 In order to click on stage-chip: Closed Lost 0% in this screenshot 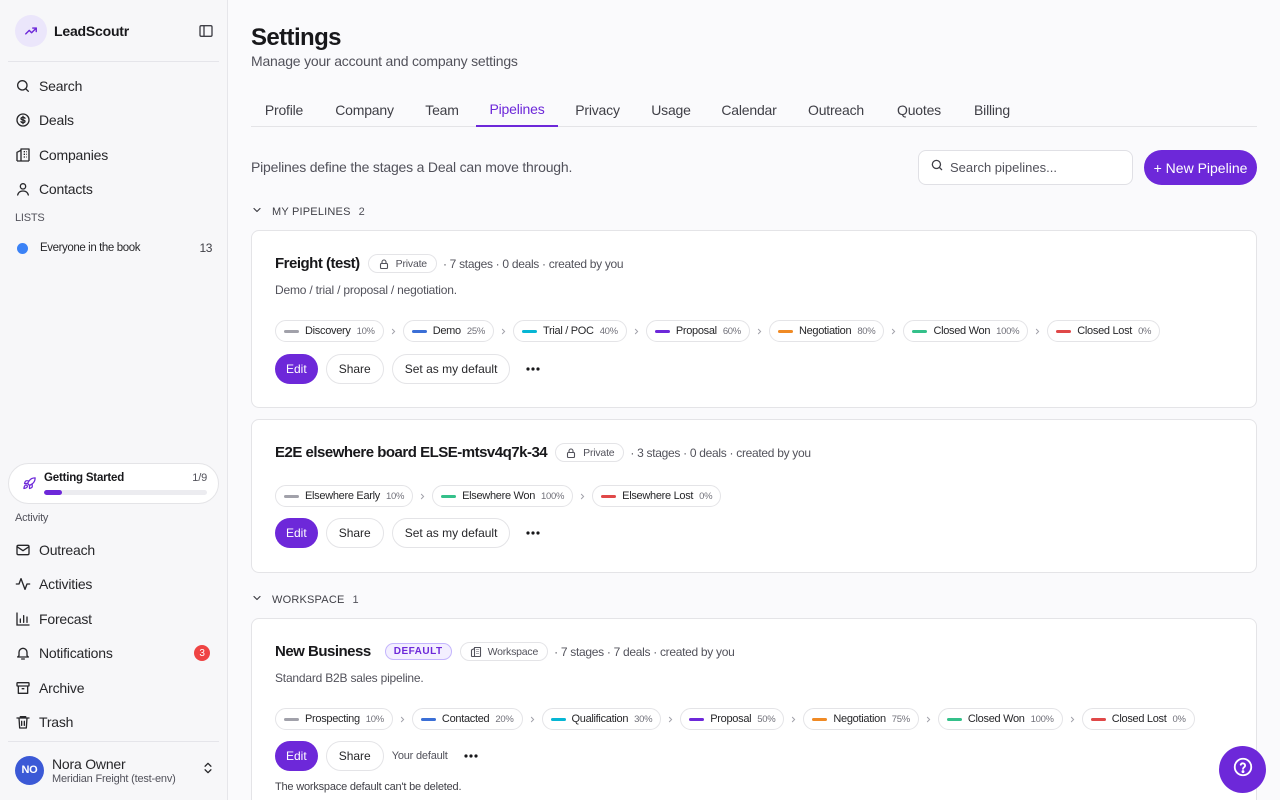, I will do `click(1104, 331)`.